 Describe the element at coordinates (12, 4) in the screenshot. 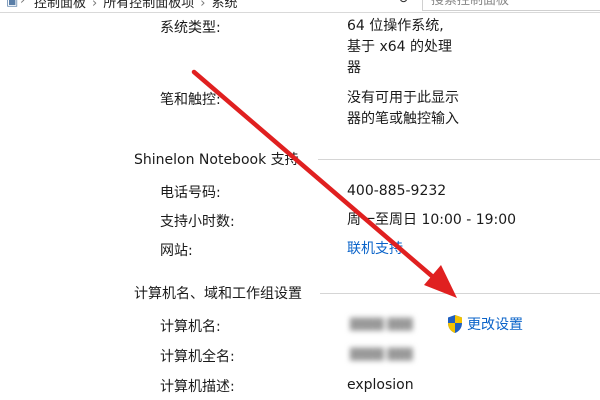

I see `control-panel-icon: ▣` at that location.